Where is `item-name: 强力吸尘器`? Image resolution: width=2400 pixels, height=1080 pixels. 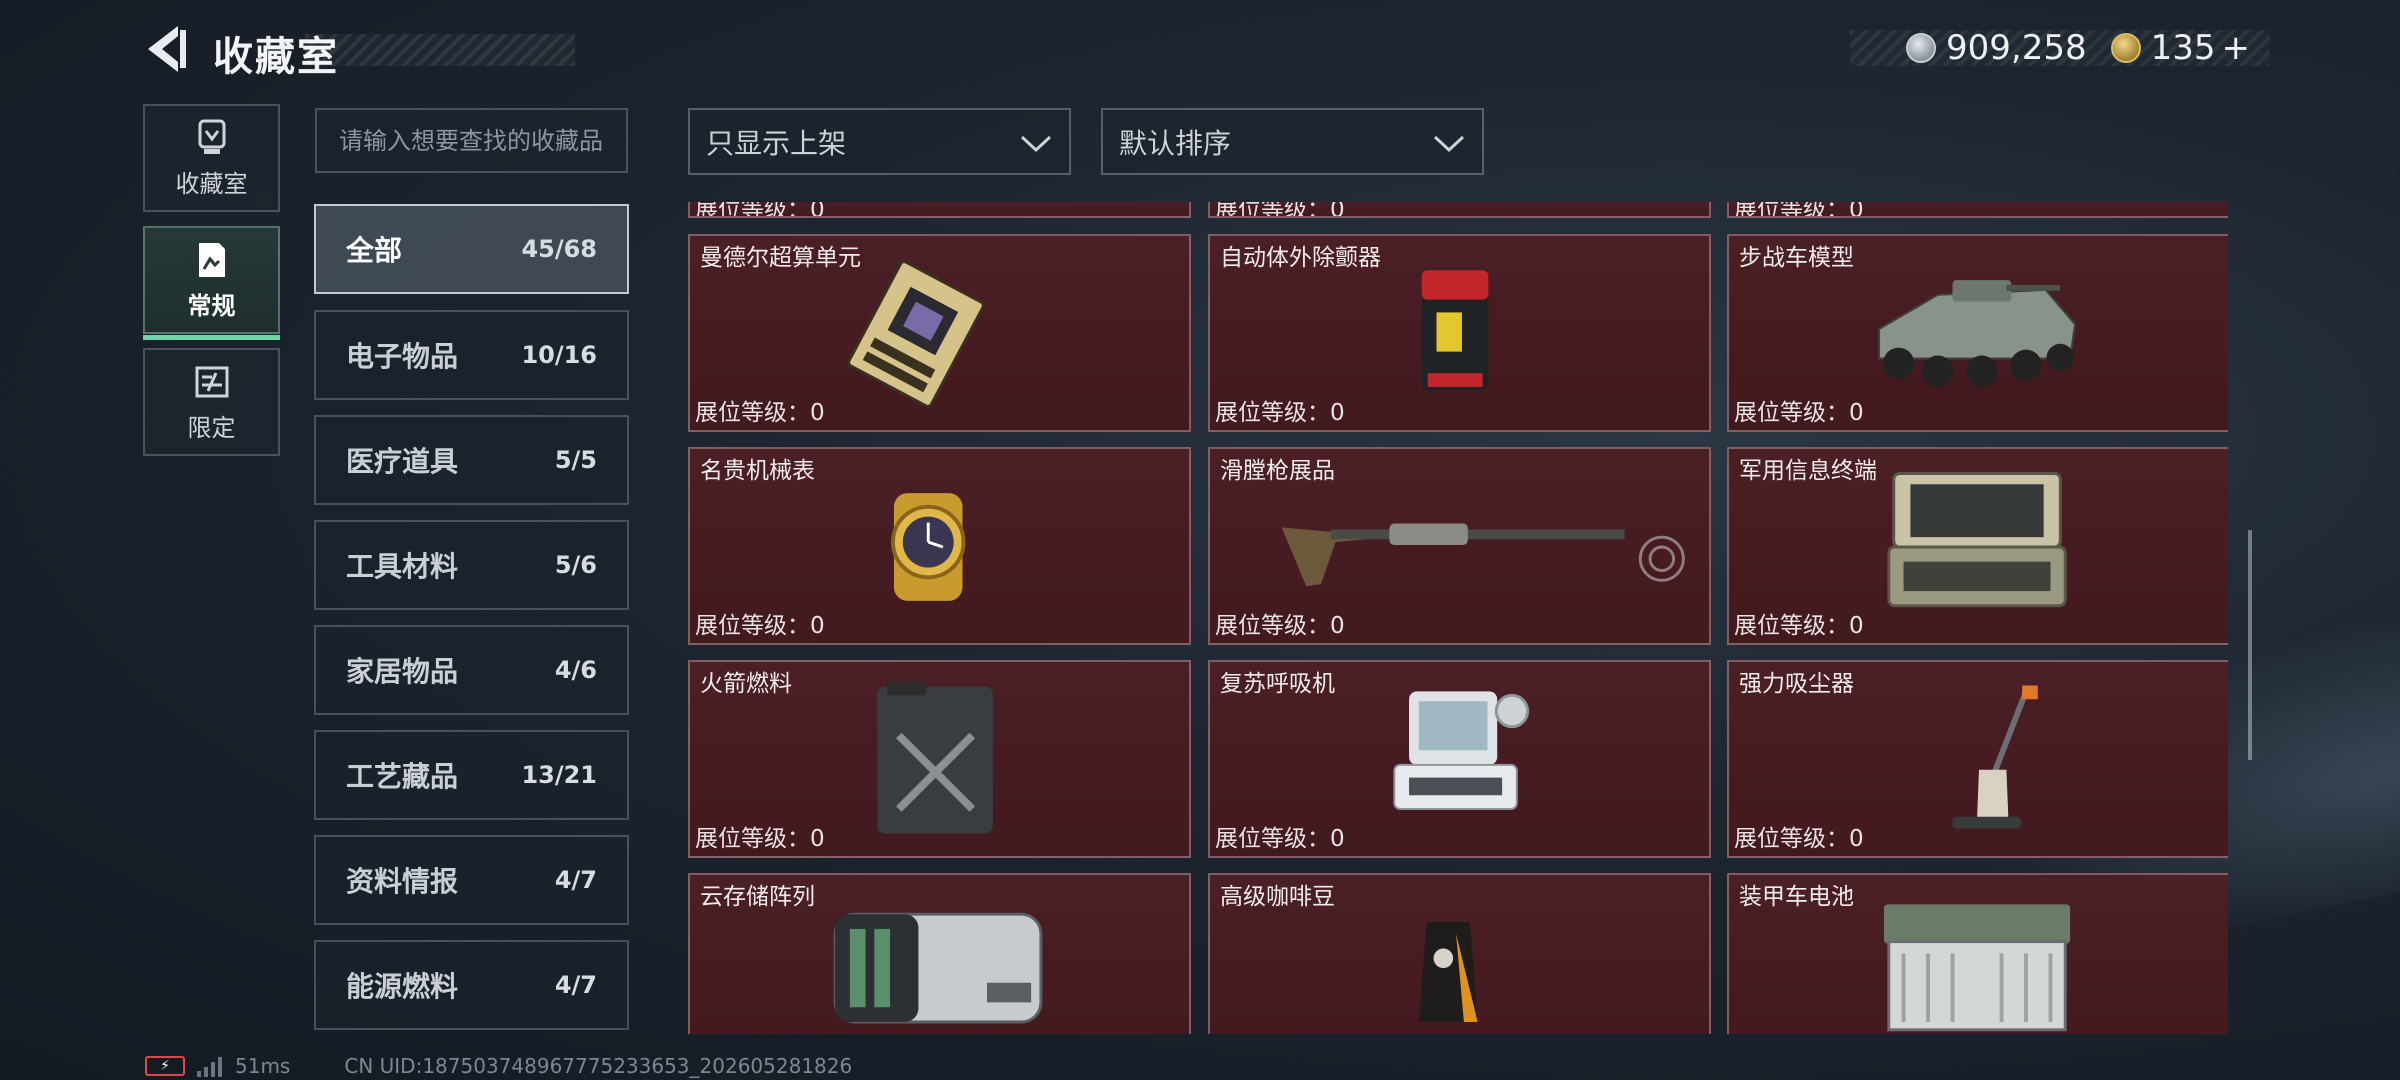
item-name: 强力吸尘器 is located at coordinates (1796, 684).